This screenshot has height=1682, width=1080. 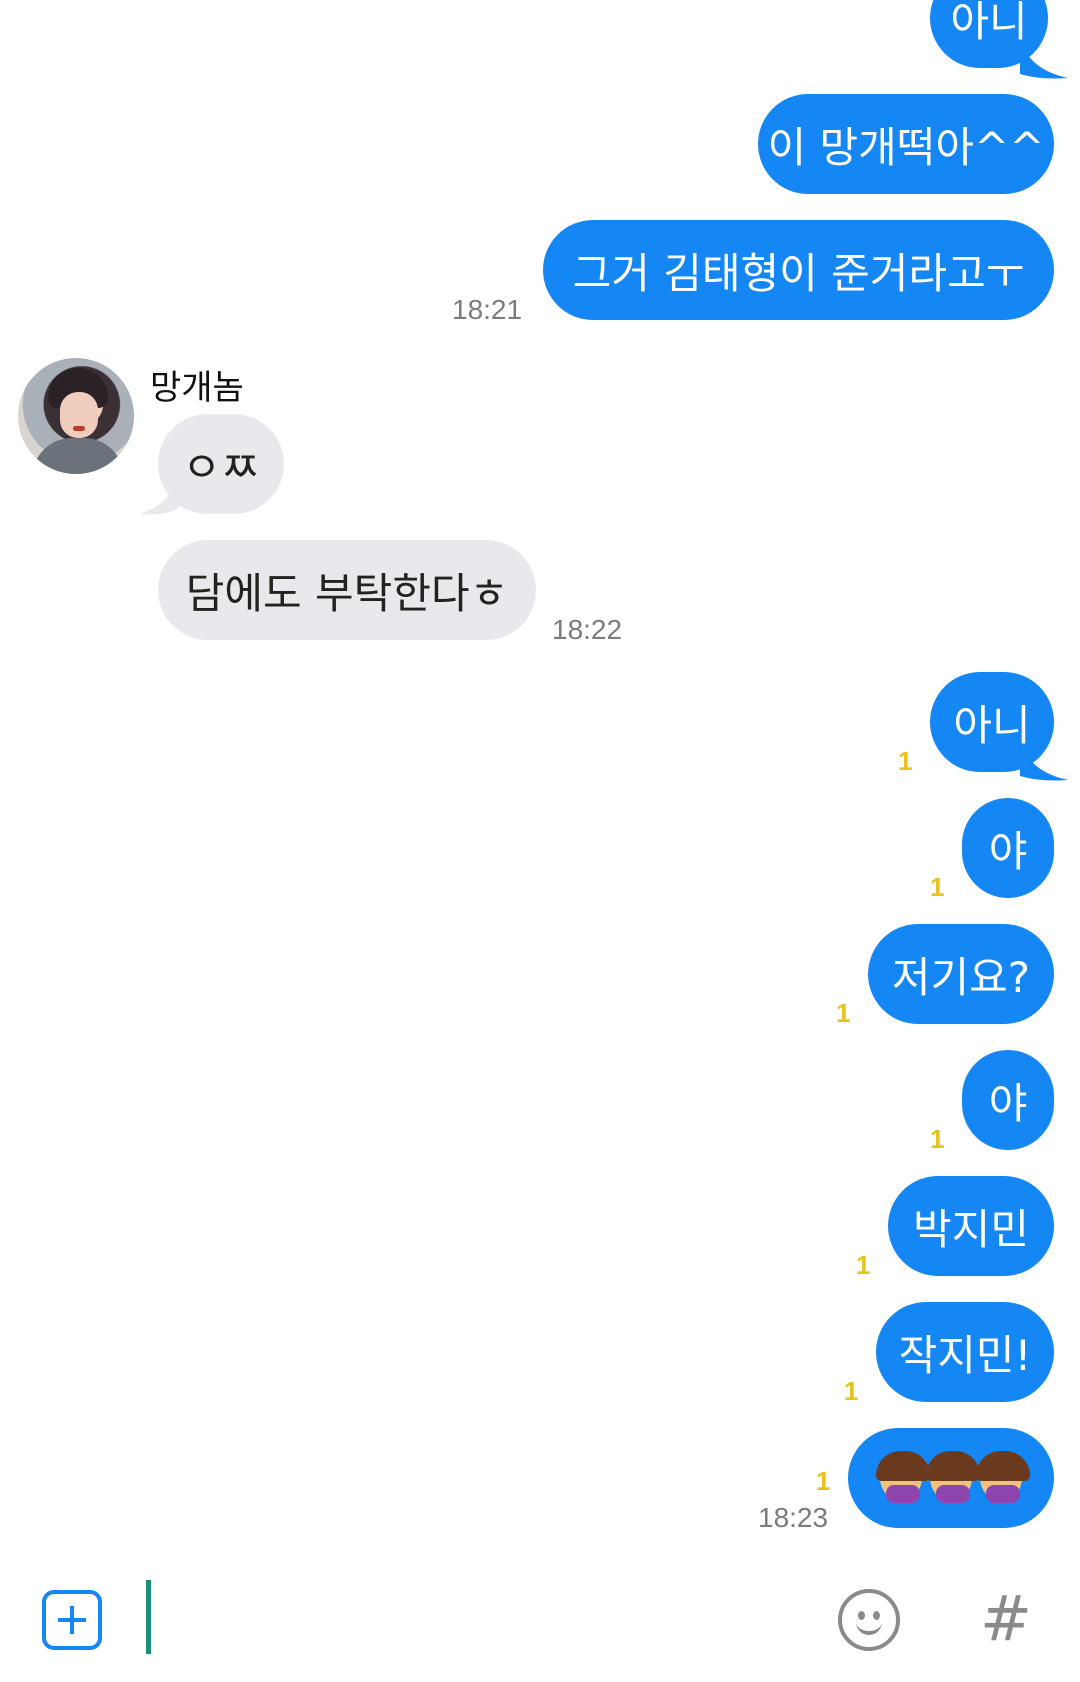 What do you see at coordinates (1006, 1618) in the screenshot?
I see `hashtag-icon: #` at bounding box center [1006, 1618].